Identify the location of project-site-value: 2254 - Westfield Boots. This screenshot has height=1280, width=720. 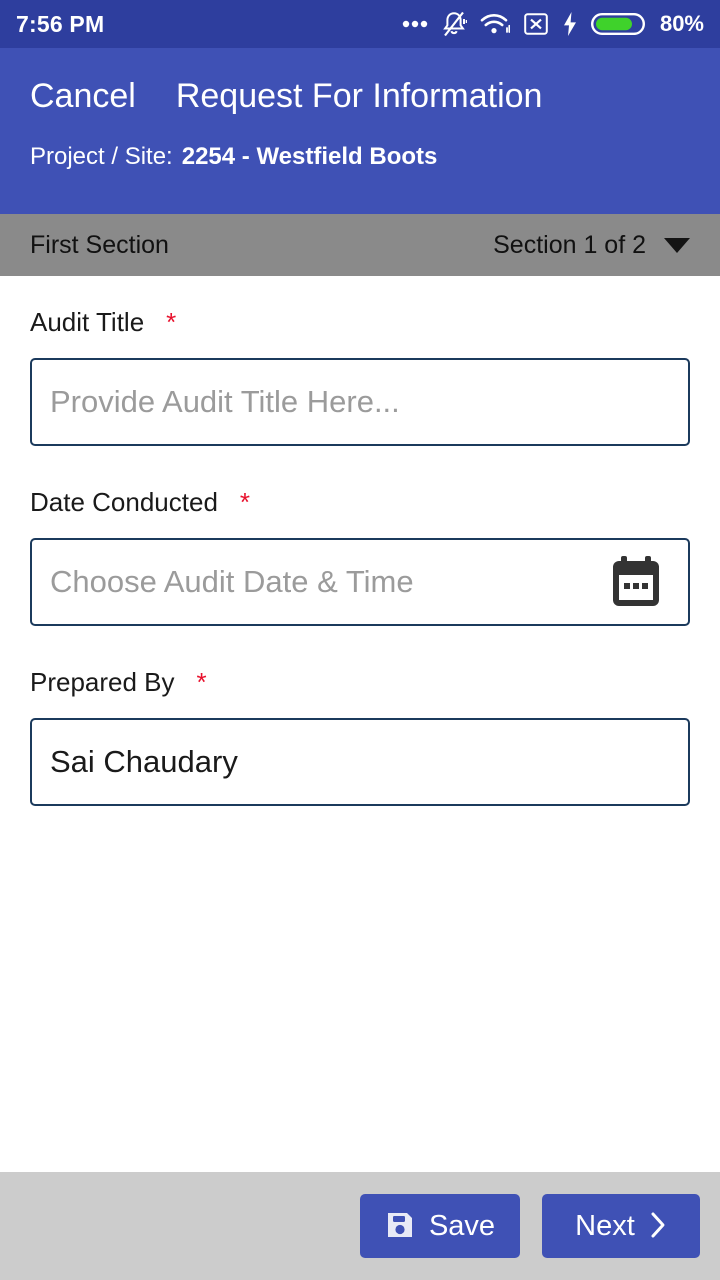
(309, 157).